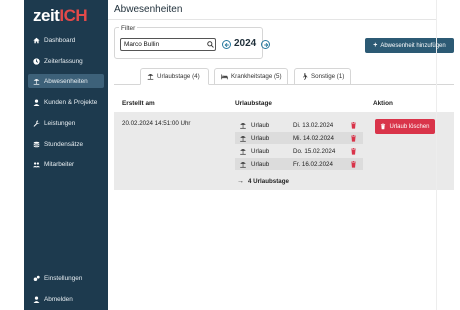 The height and width of the screenshot is (310, 460). I want to click on sidebar-item-abwesenheiten: Abwesenheiten, so click(66, 81).